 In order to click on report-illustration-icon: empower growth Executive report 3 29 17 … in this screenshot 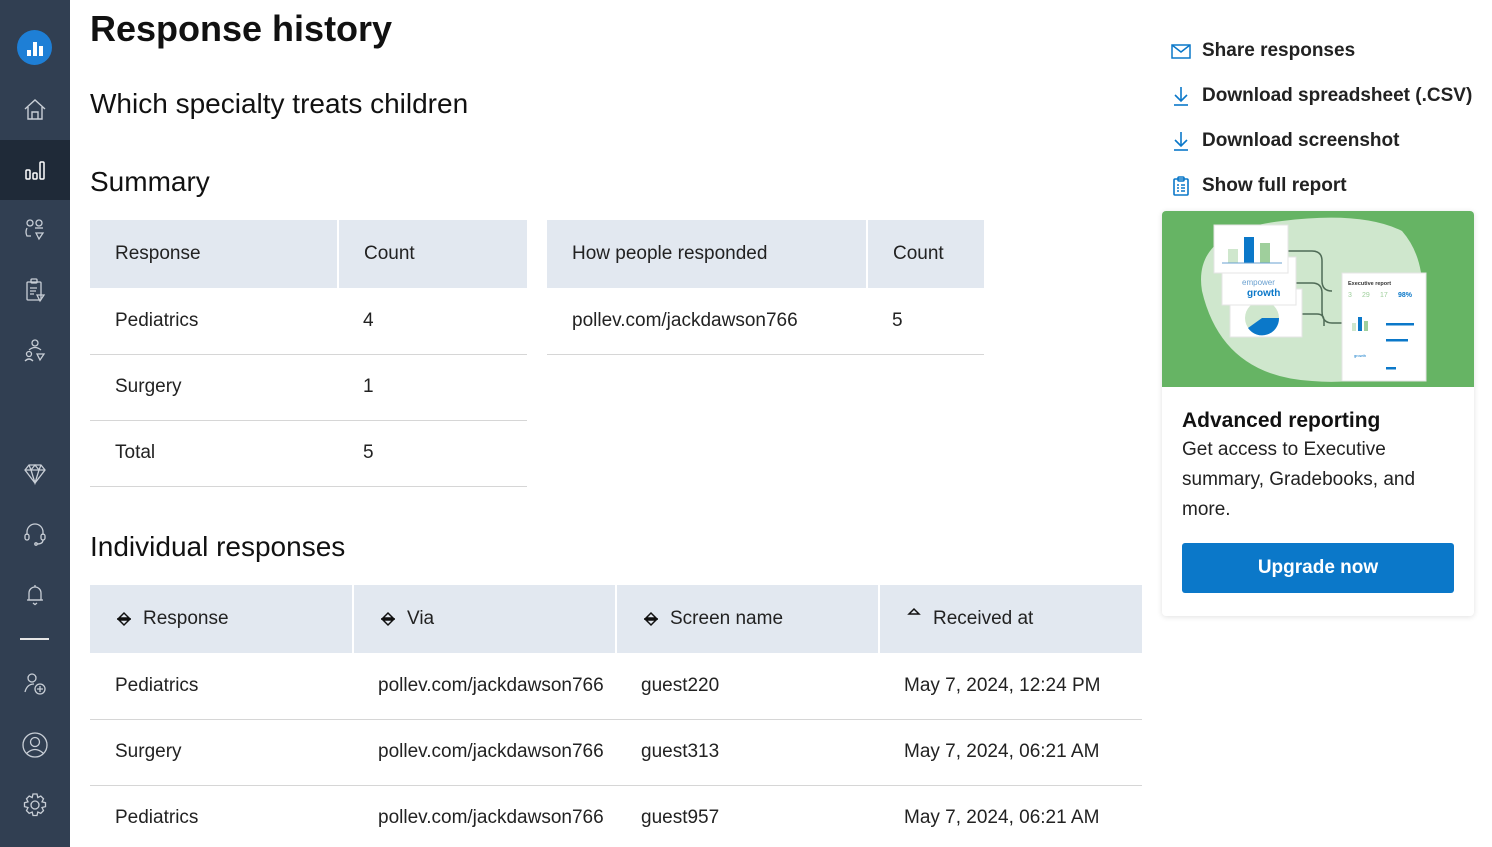, I will do `click(1314, 299)`.